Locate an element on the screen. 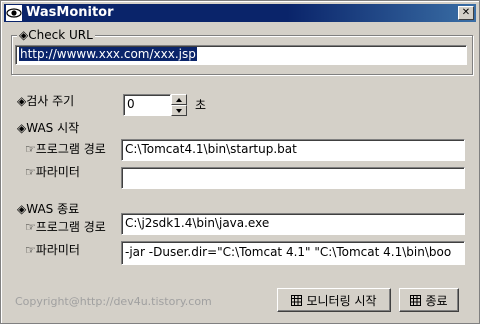  was-start-heading: ◈WAS 시작 is located at coordinates (48, 128).